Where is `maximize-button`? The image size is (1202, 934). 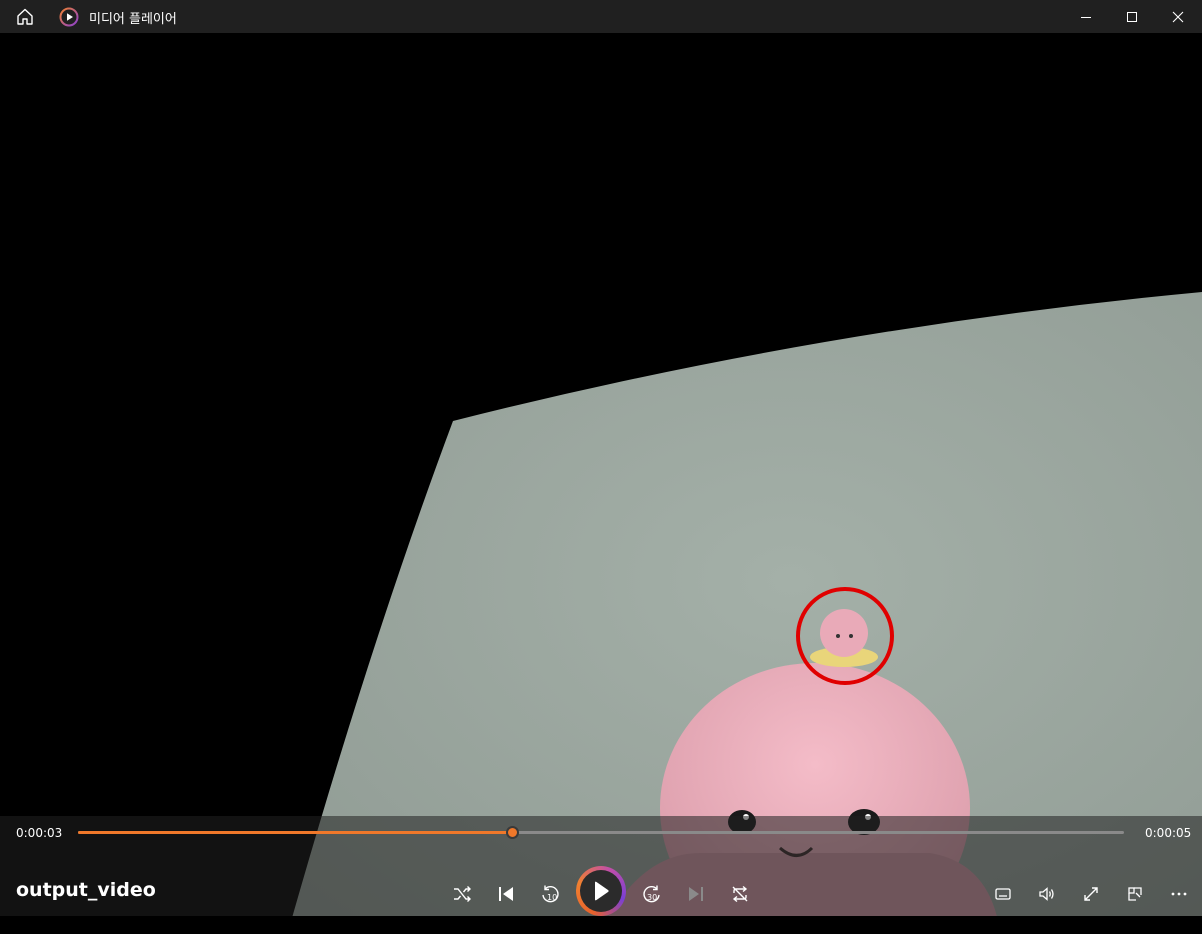 maximize-button is located at coordinates (1132, 16).